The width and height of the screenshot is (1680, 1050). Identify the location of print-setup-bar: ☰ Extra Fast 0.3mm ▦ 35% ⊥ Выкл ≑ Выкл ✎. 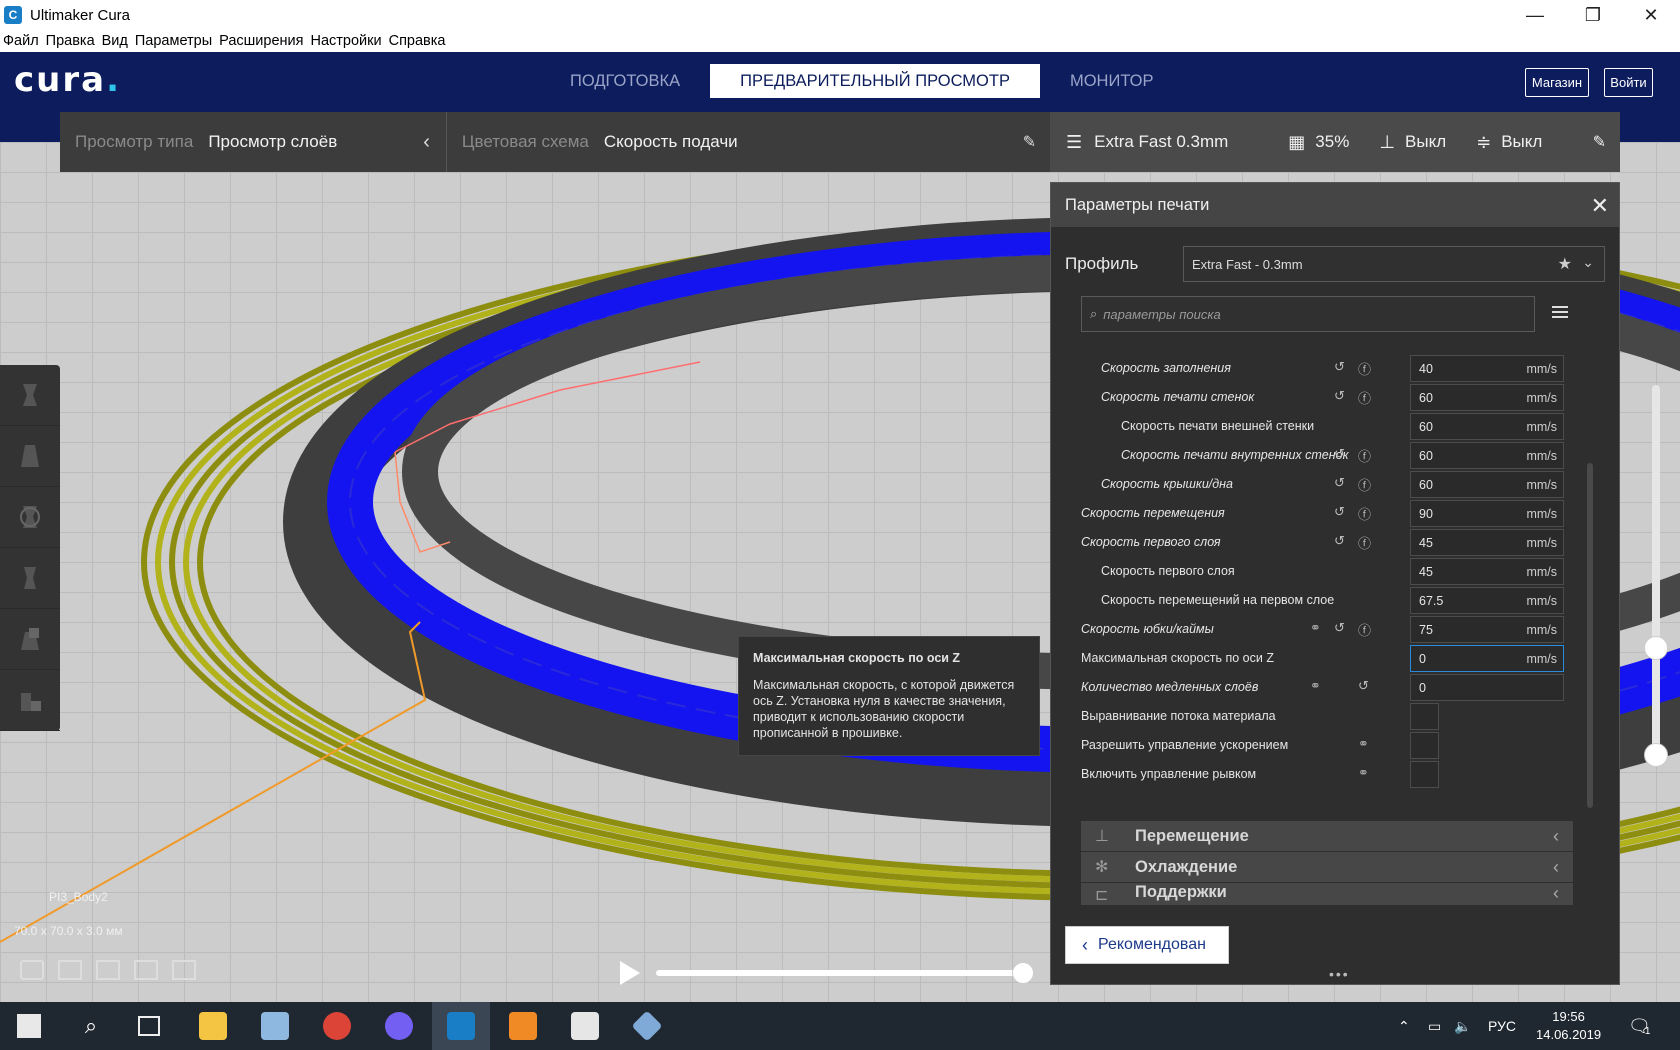
(1335, 142).